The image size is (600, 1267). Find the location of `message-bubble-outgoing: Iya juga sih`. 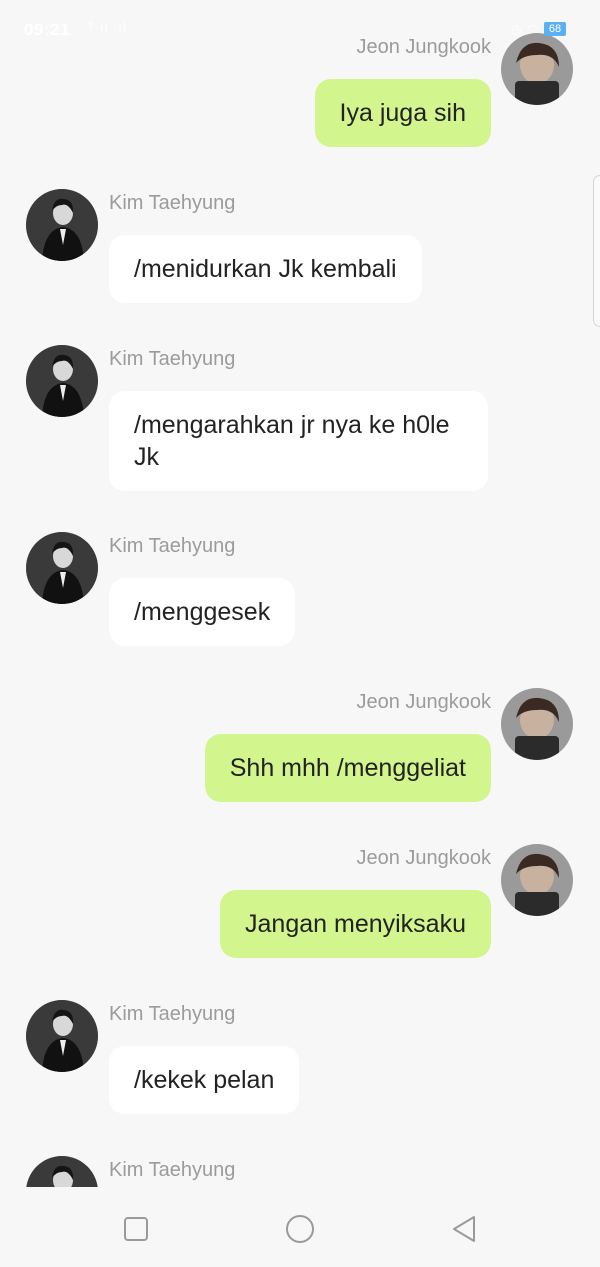

message-bubble-outgoing: Iya juga sih is located at coordinates (402, 113).